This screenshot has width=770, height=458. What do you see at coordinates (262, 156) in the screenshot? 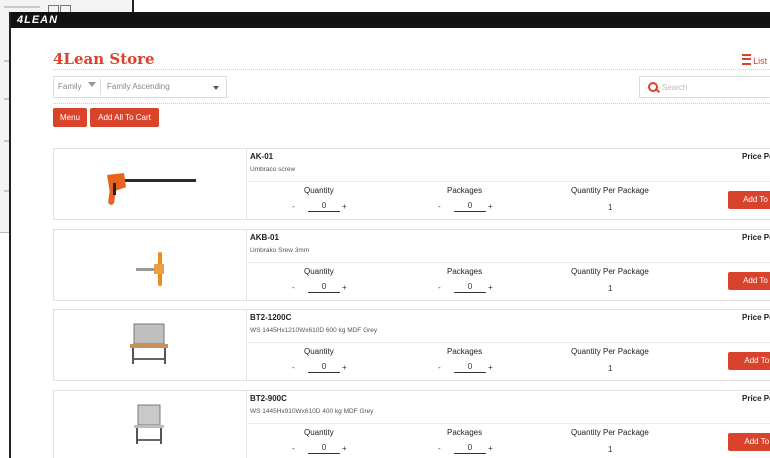
I see `product-code: AK-01` at bounding box center [262, 156].